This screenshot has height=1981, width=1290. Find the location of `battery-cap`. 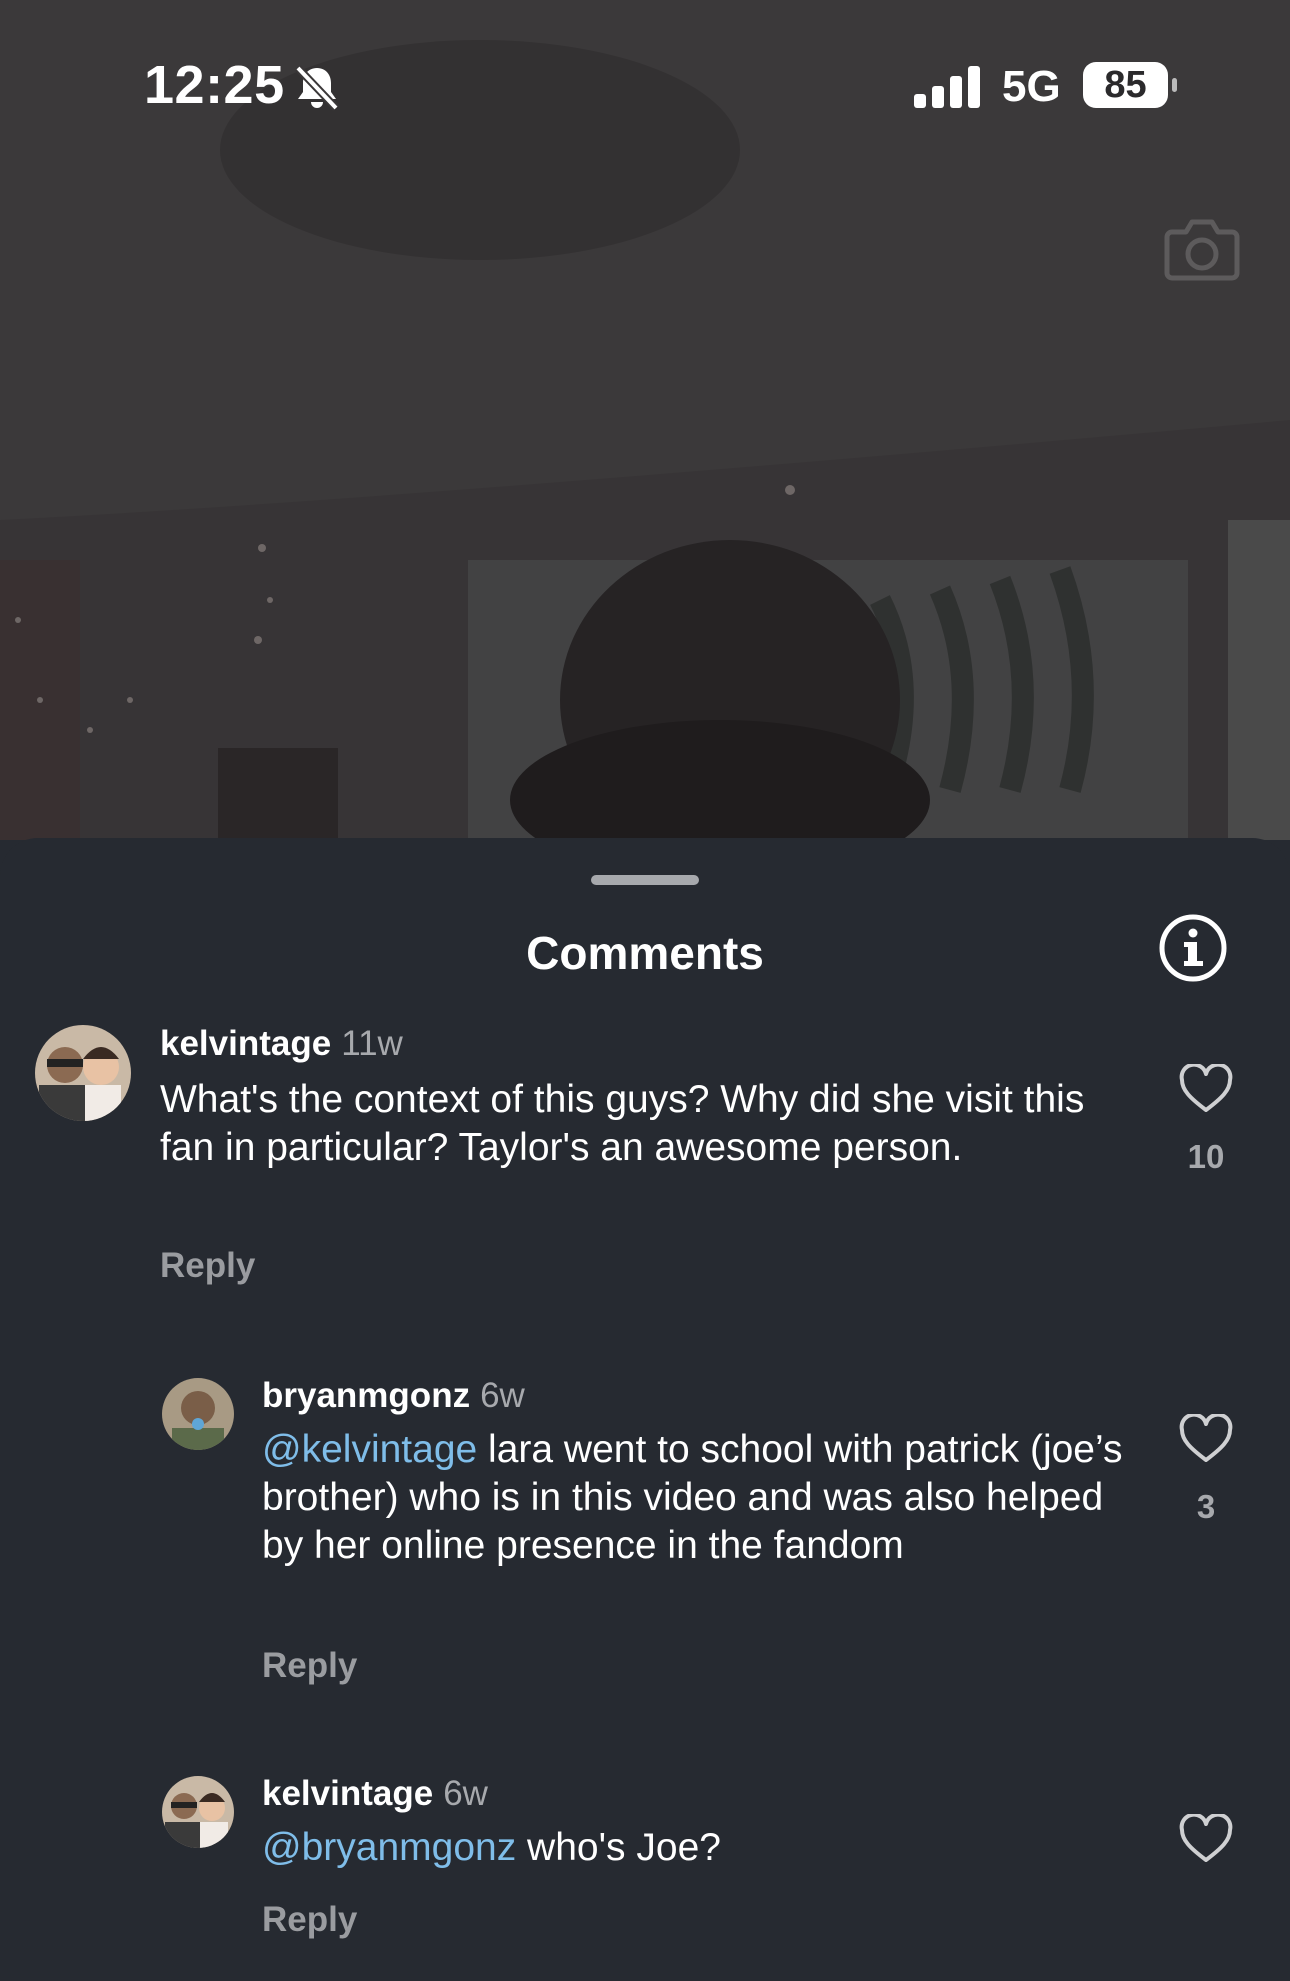

battery-cap is located at coordinates (1174, 85).